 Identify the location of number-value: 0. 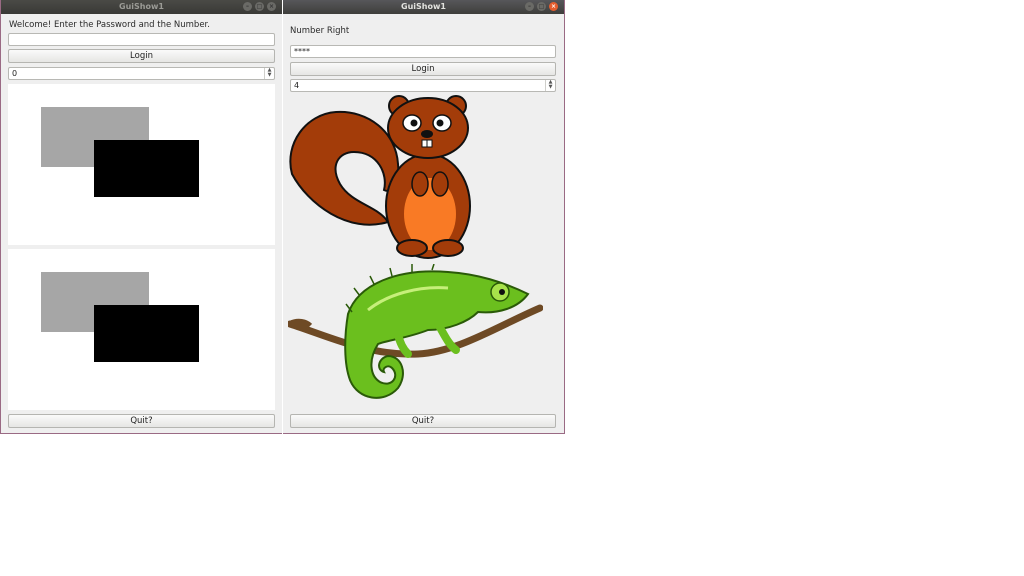
(15, 73).